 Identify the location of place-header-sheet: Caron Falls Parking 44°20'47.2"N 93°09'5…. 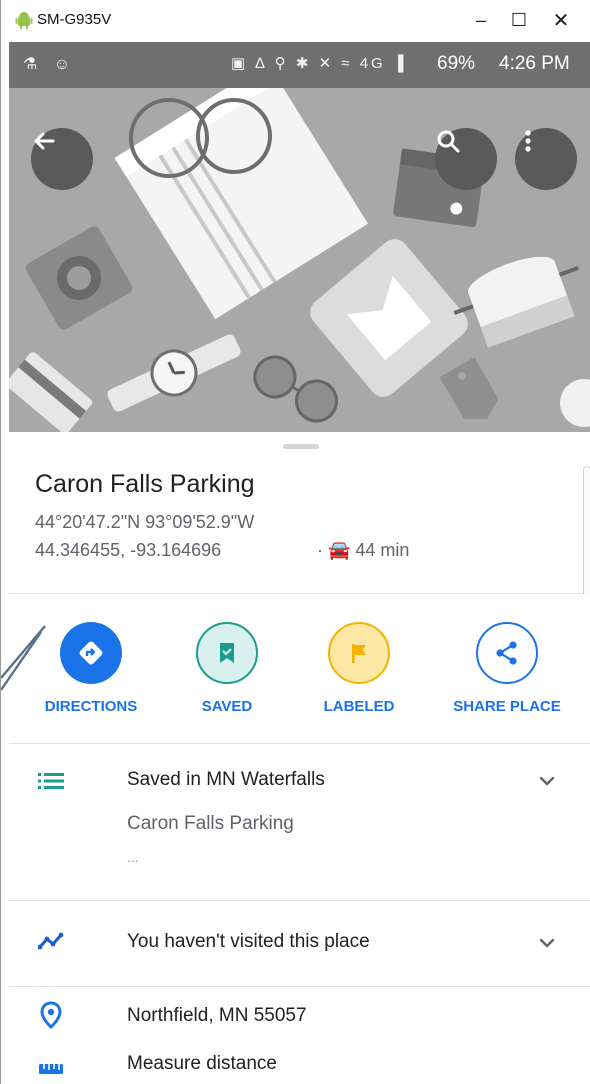
(299, 514).